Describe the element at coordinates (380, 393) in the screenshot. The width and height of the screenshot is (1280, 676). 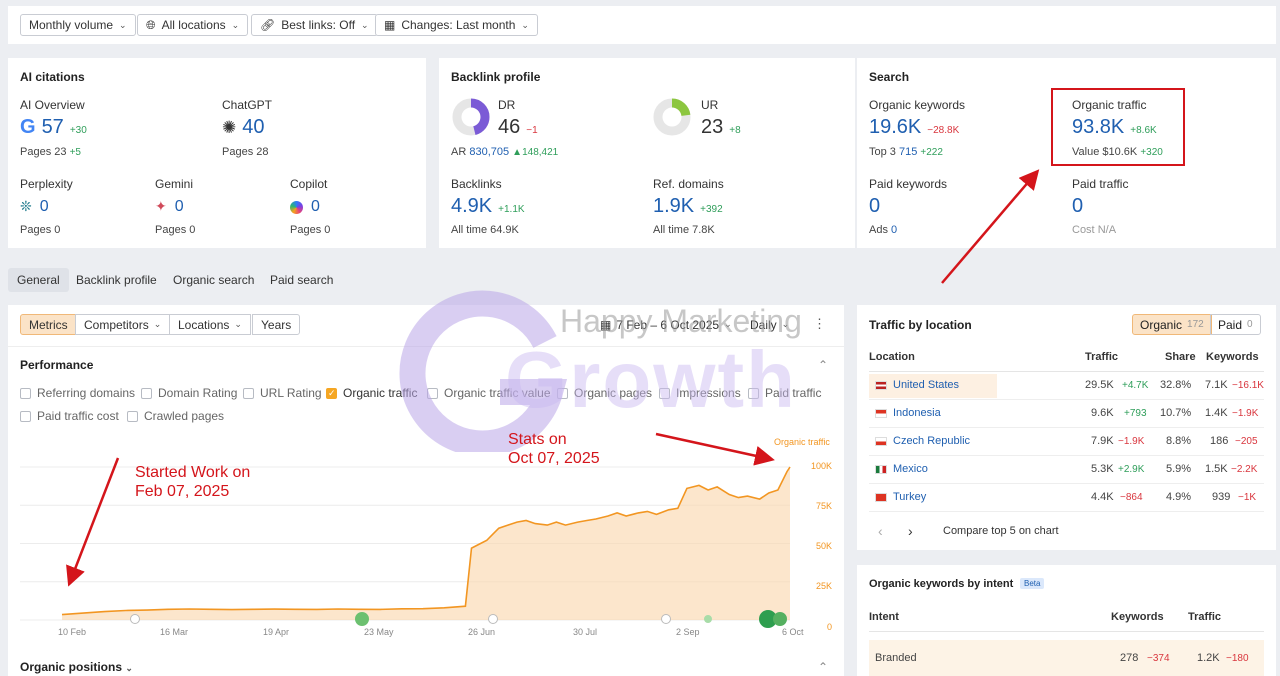
I see `checkbox-label: Organic traffic` at that location.